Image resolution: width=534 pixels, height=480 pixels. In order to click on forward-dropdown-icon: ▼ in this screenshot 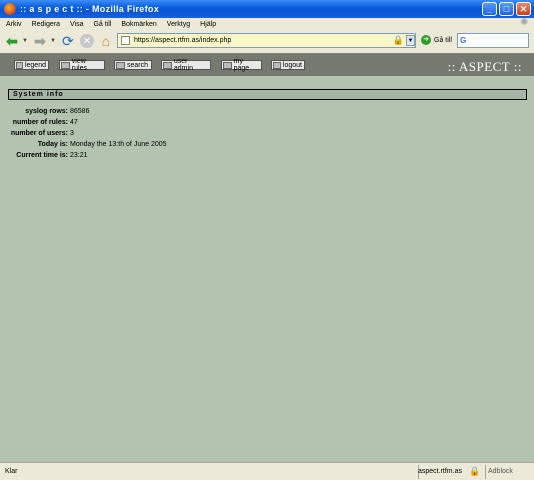, I will do `click(53, 41)`.